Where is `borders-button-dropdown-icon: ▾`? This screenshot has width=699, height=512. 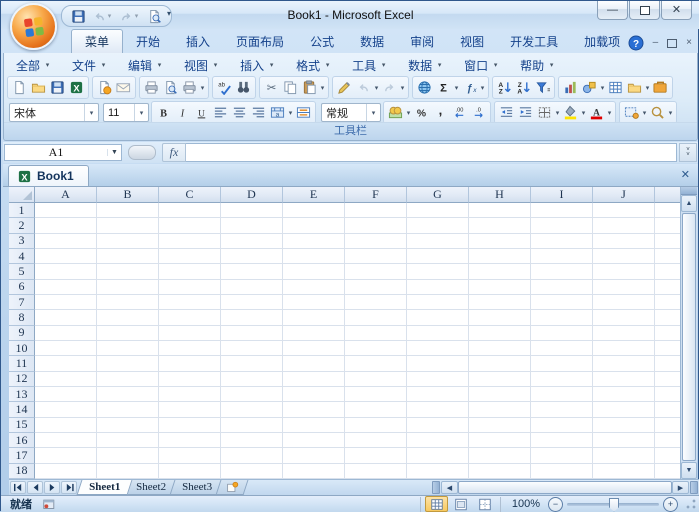 borders-button-dropdown-icon: ▾ is located at coordinates (557, 113).